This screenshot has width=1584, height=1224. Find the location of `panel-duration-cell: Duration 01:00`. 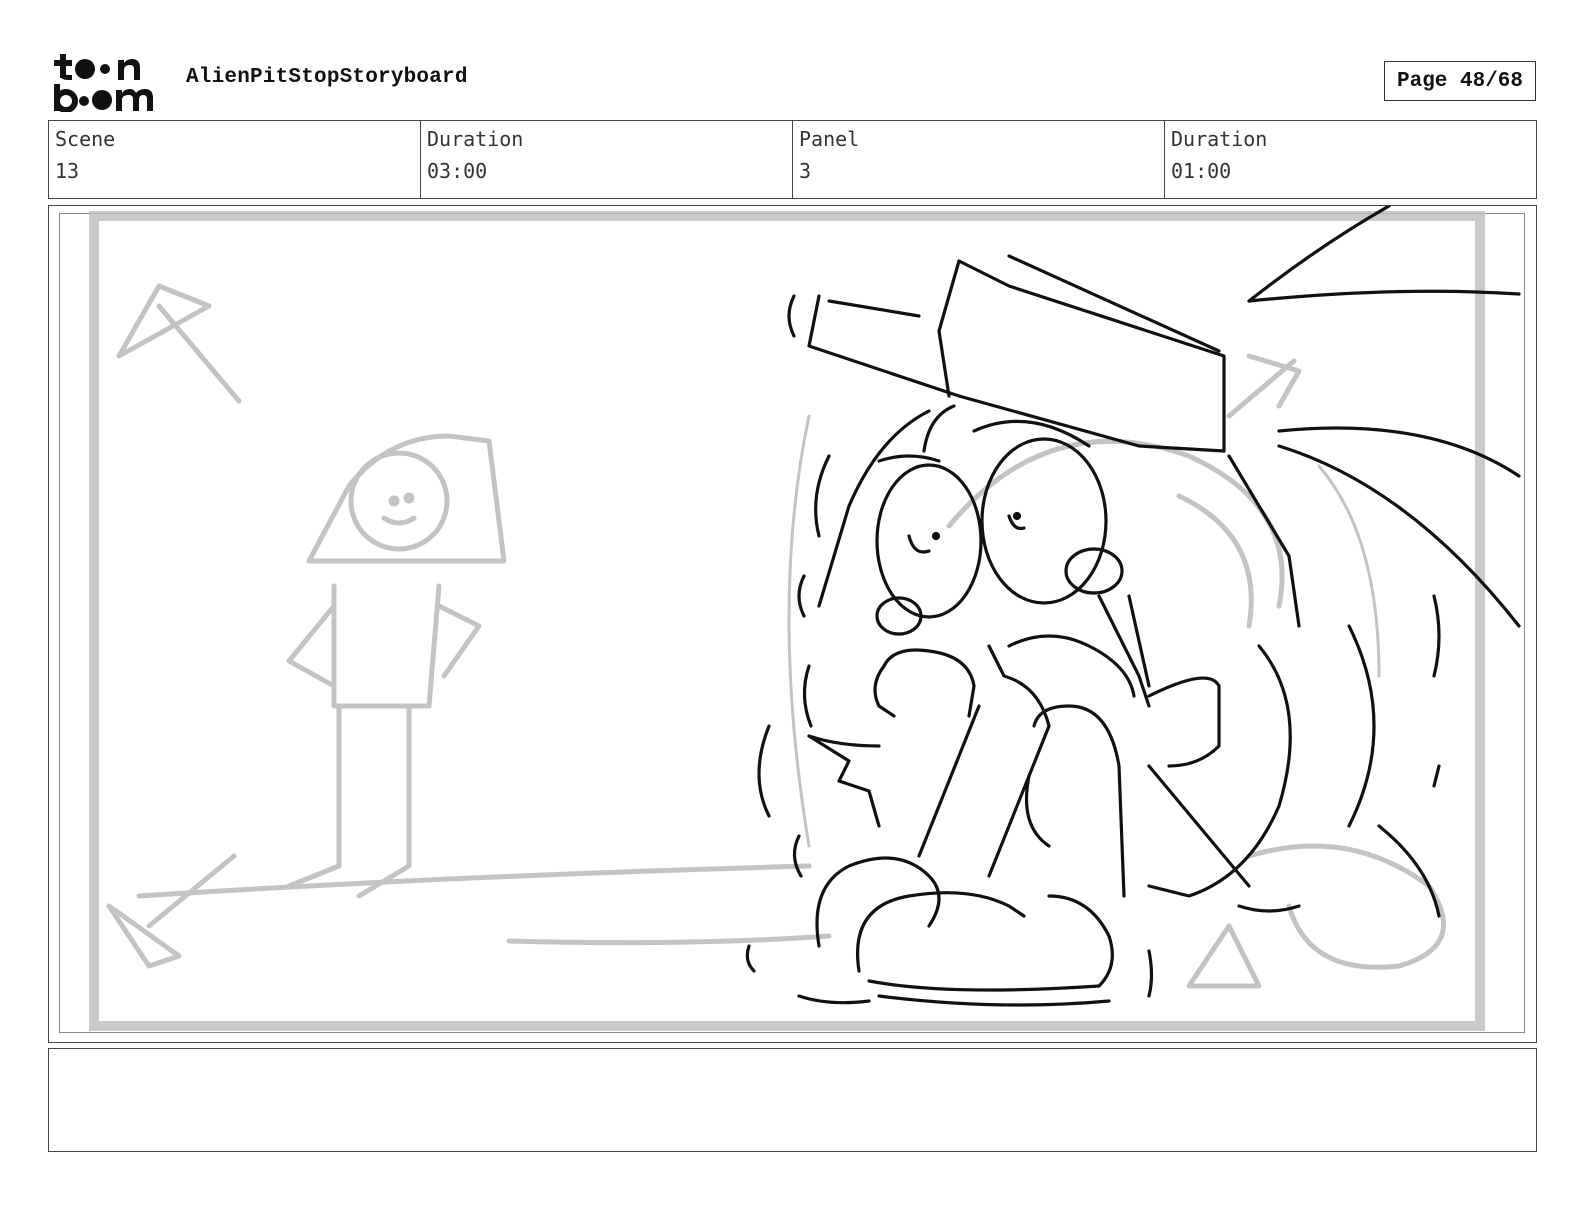

panel-duration-cell: Duration 01:00 is located at coordinates (1350, 159).